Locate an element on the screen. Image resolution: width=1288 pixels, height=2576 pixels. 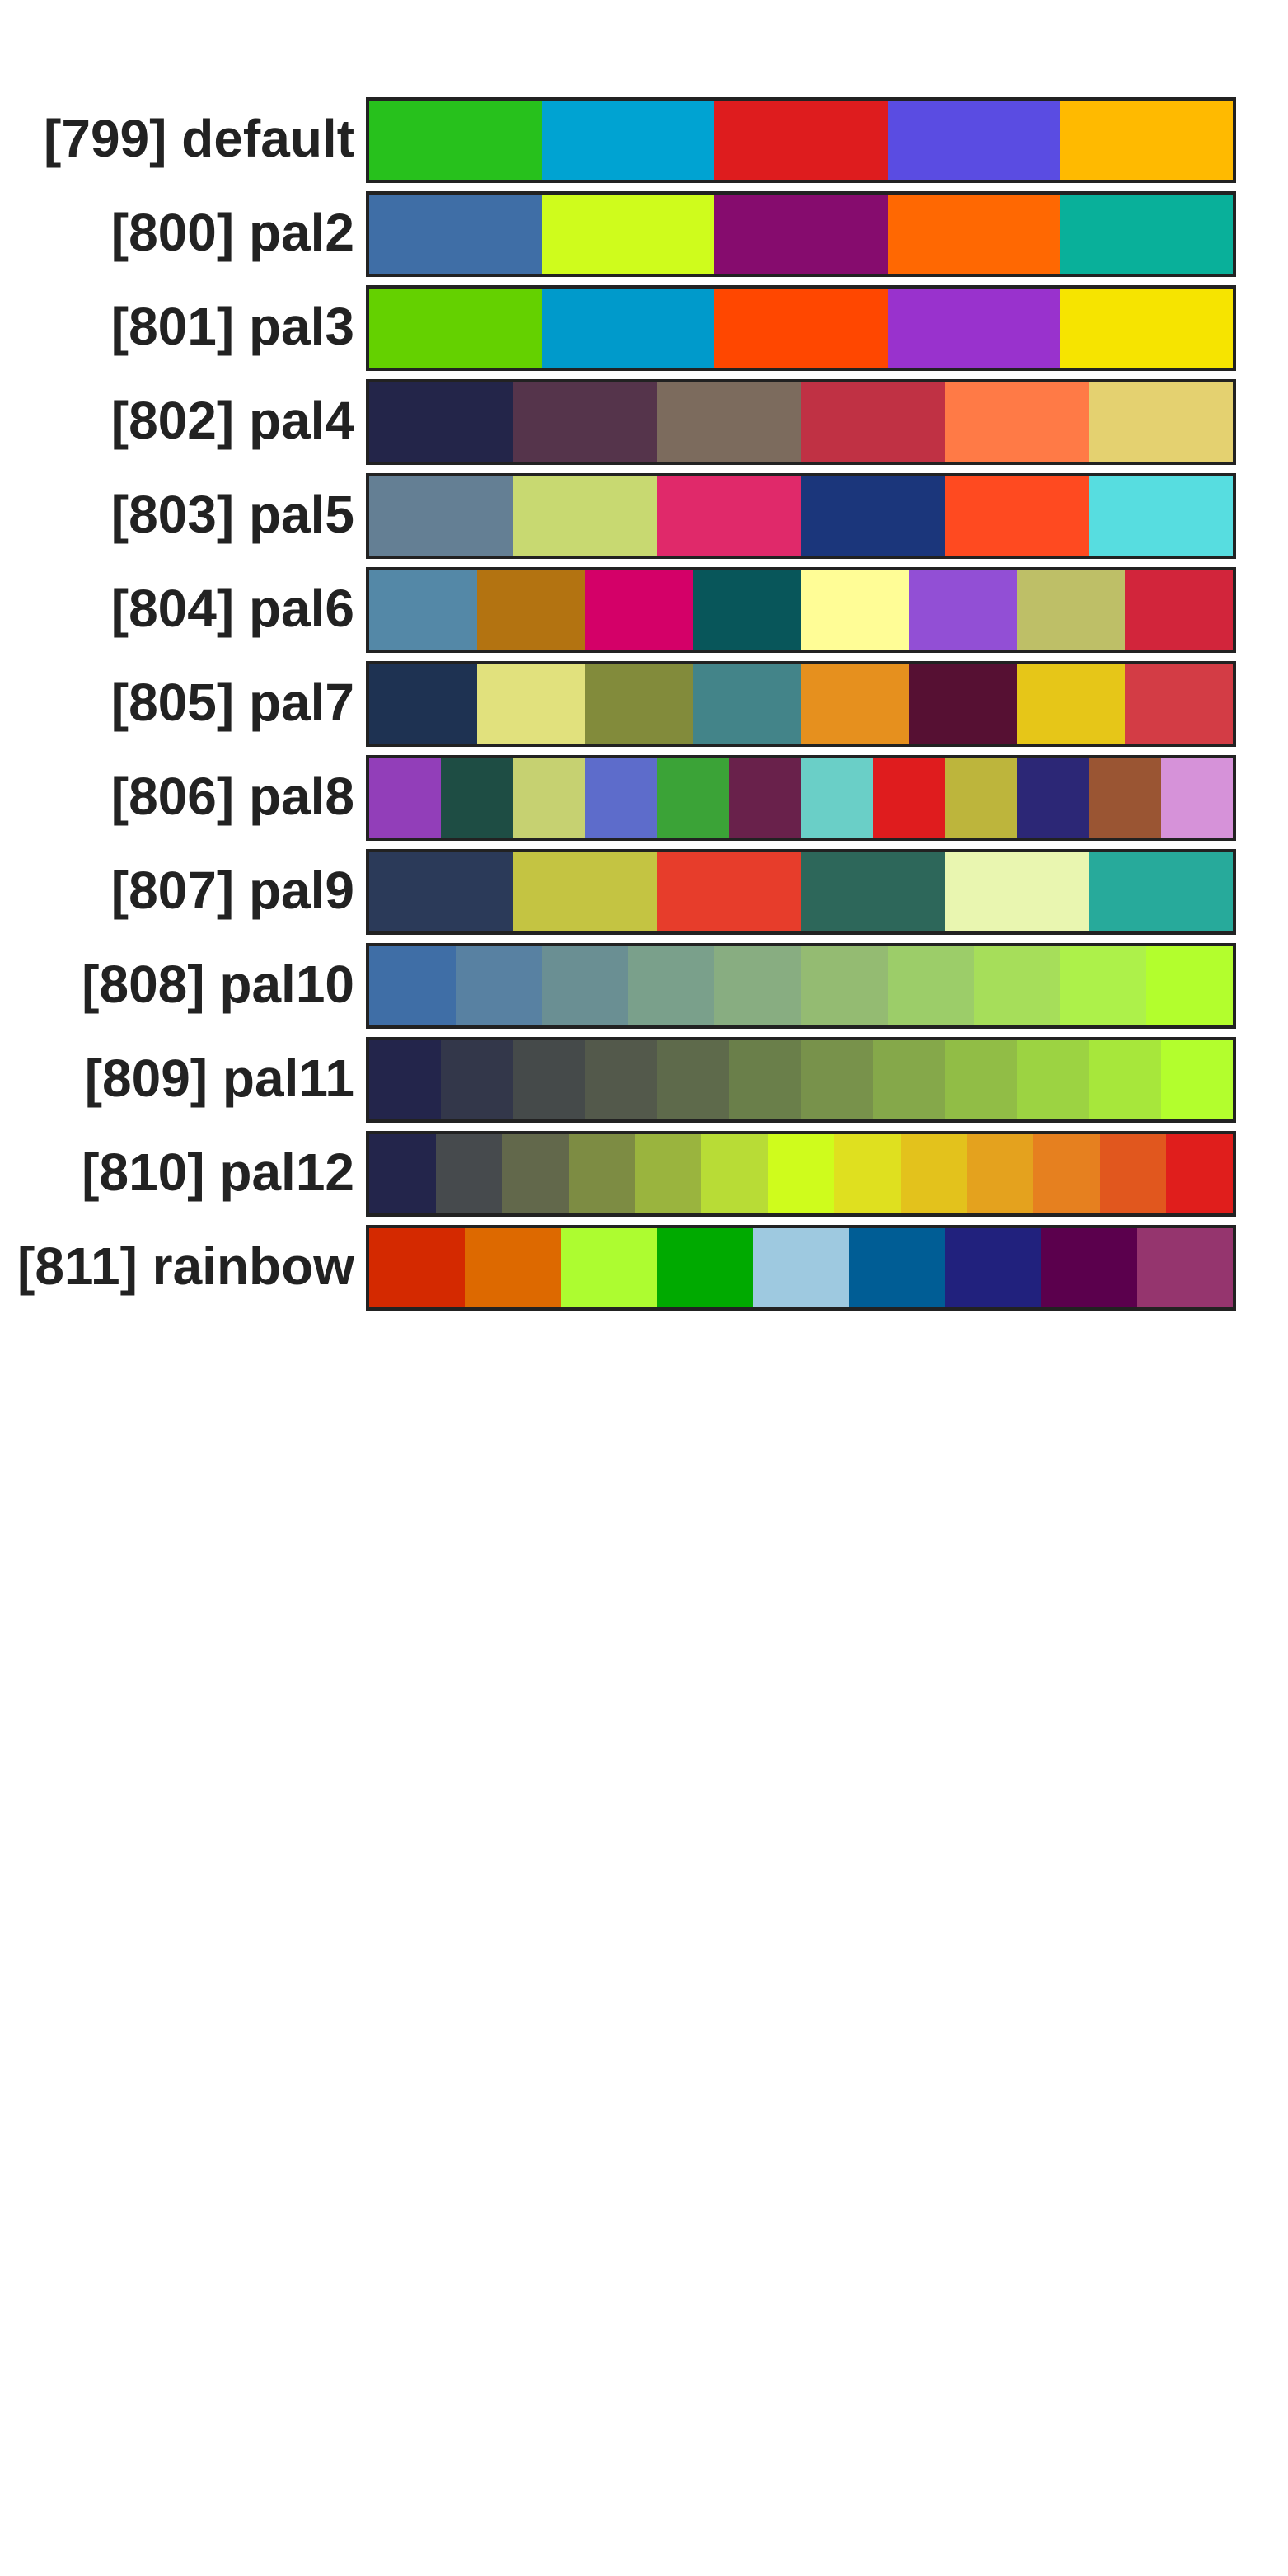
palette-row: [808] pal10 is located at coordinates (644, 990).